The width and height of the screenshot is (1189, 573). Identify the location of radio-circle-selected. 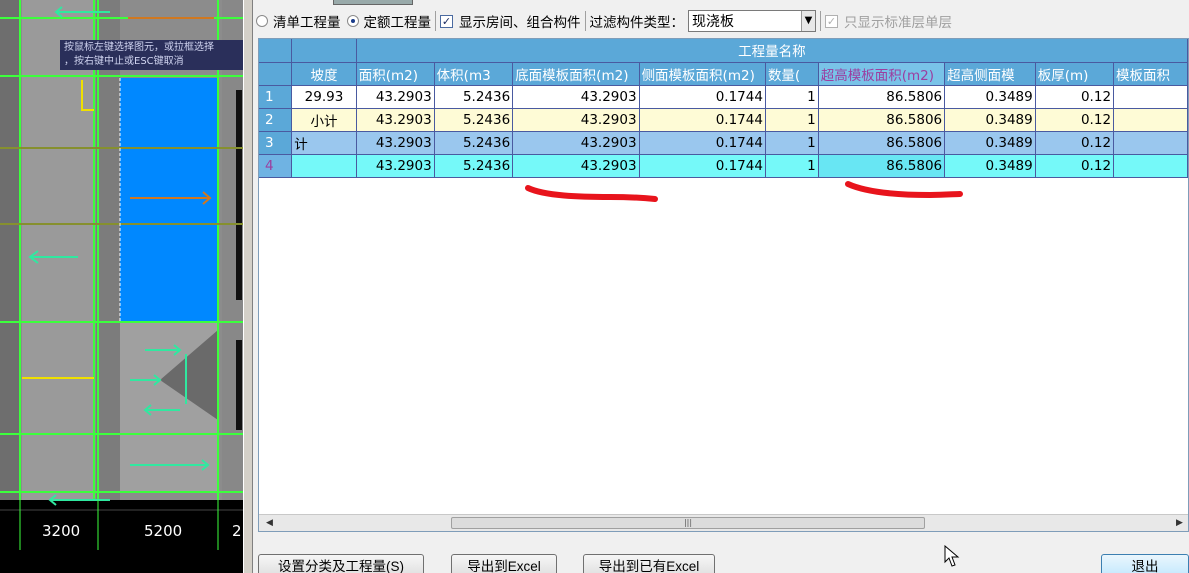
(352, 21).